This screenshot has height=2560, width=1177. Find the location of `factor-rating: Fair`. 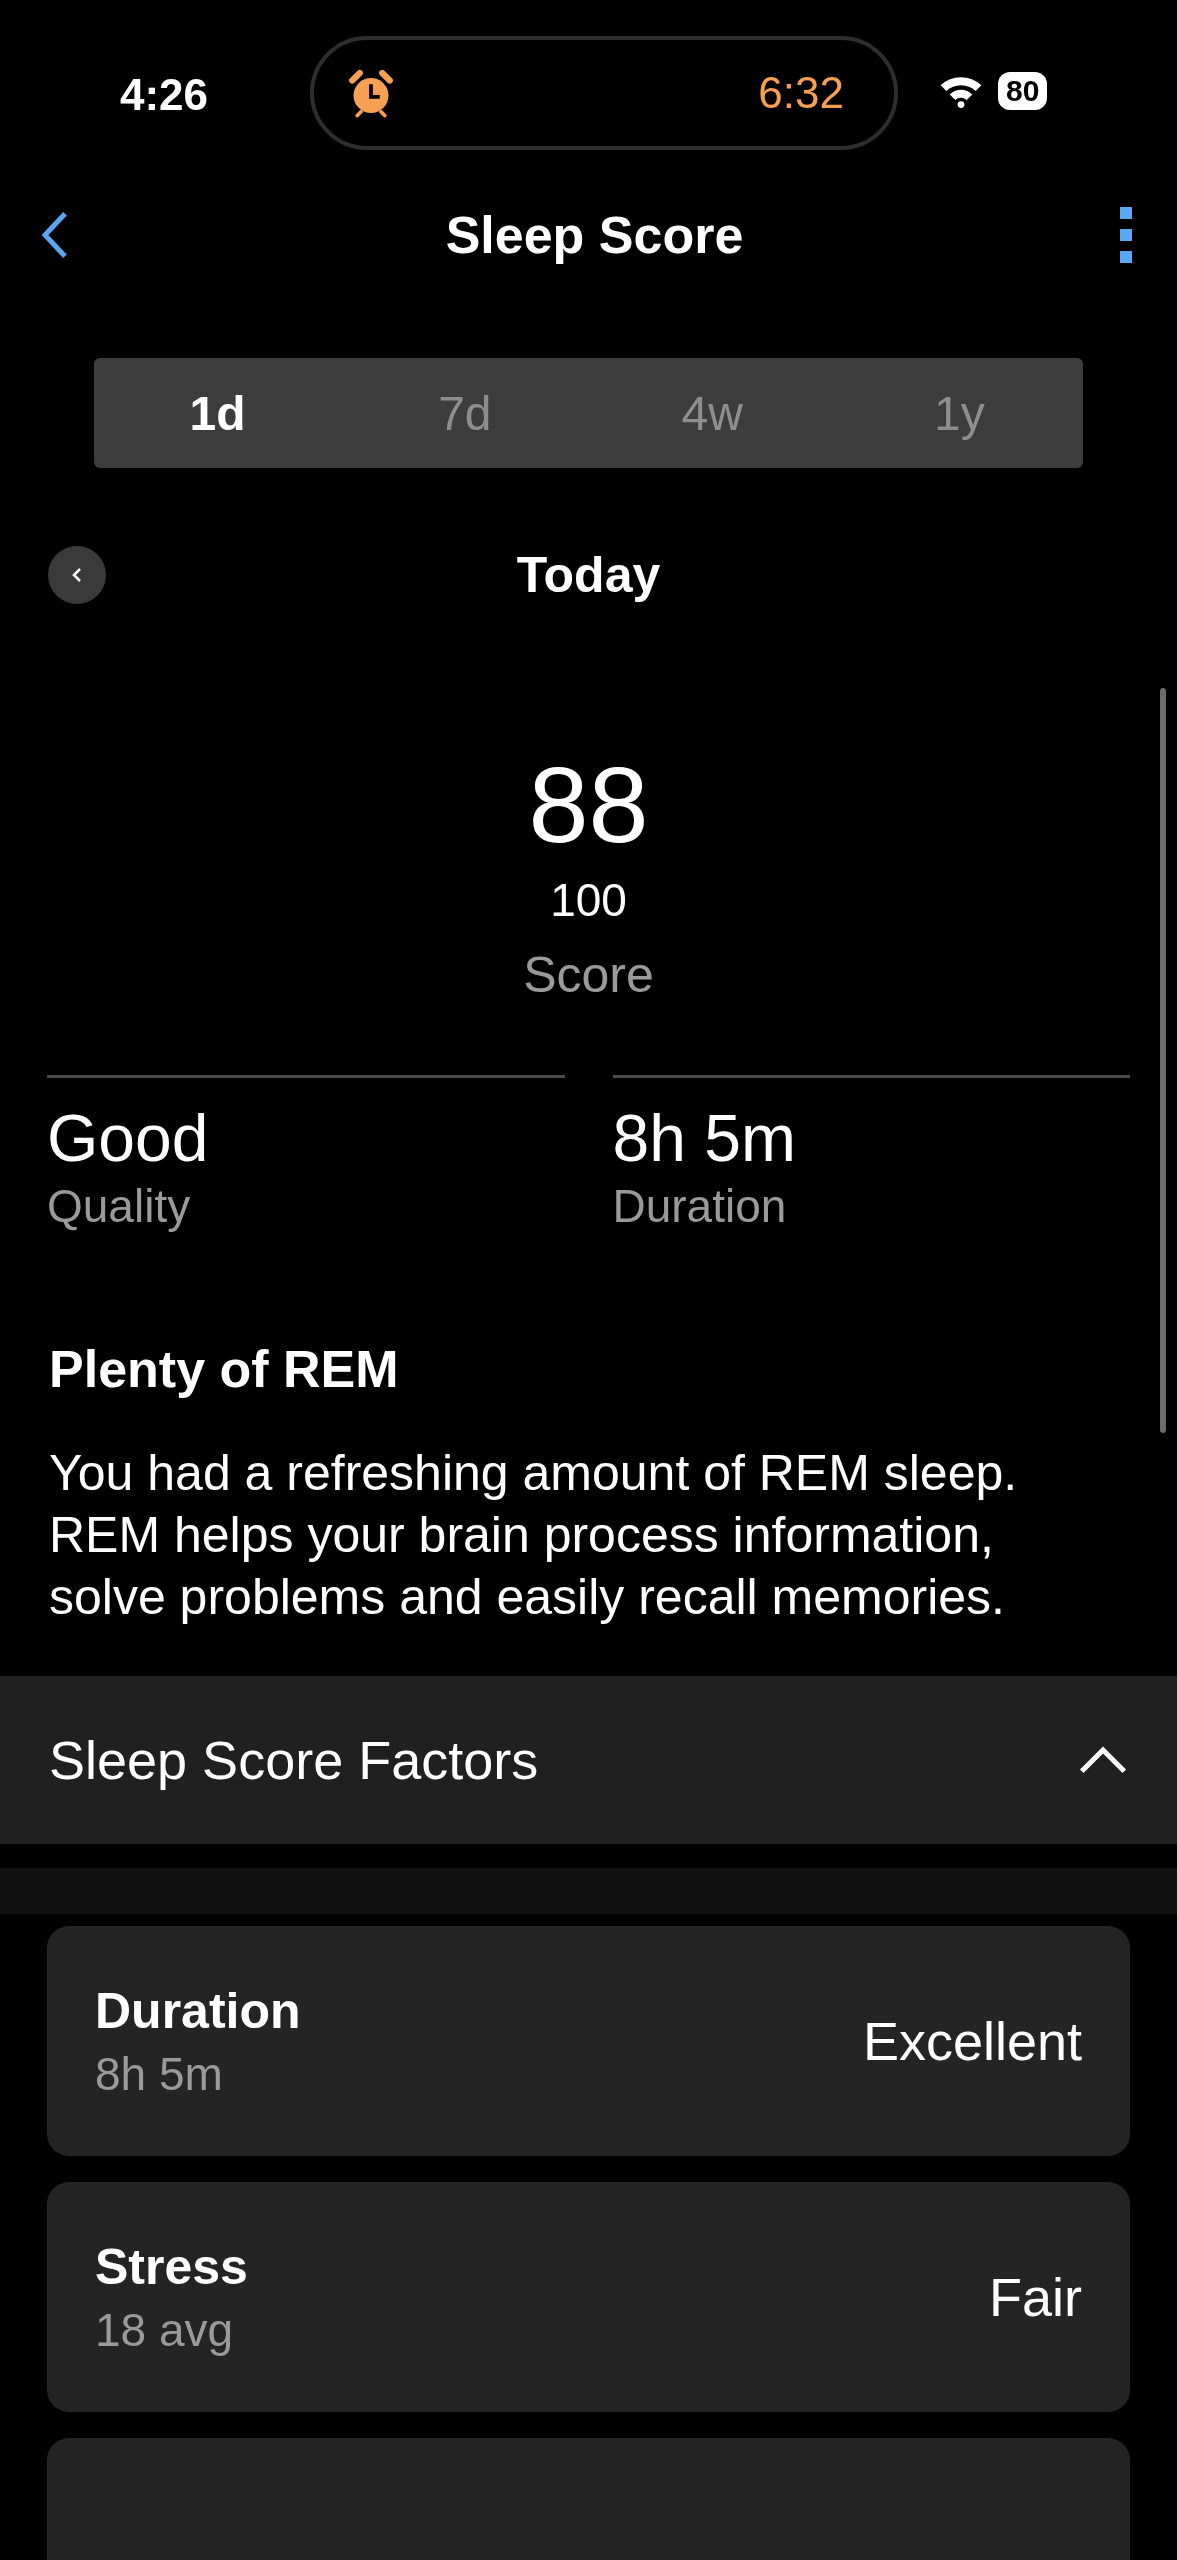

factor-rating: Fair is located at coordinates (1035, 2297).